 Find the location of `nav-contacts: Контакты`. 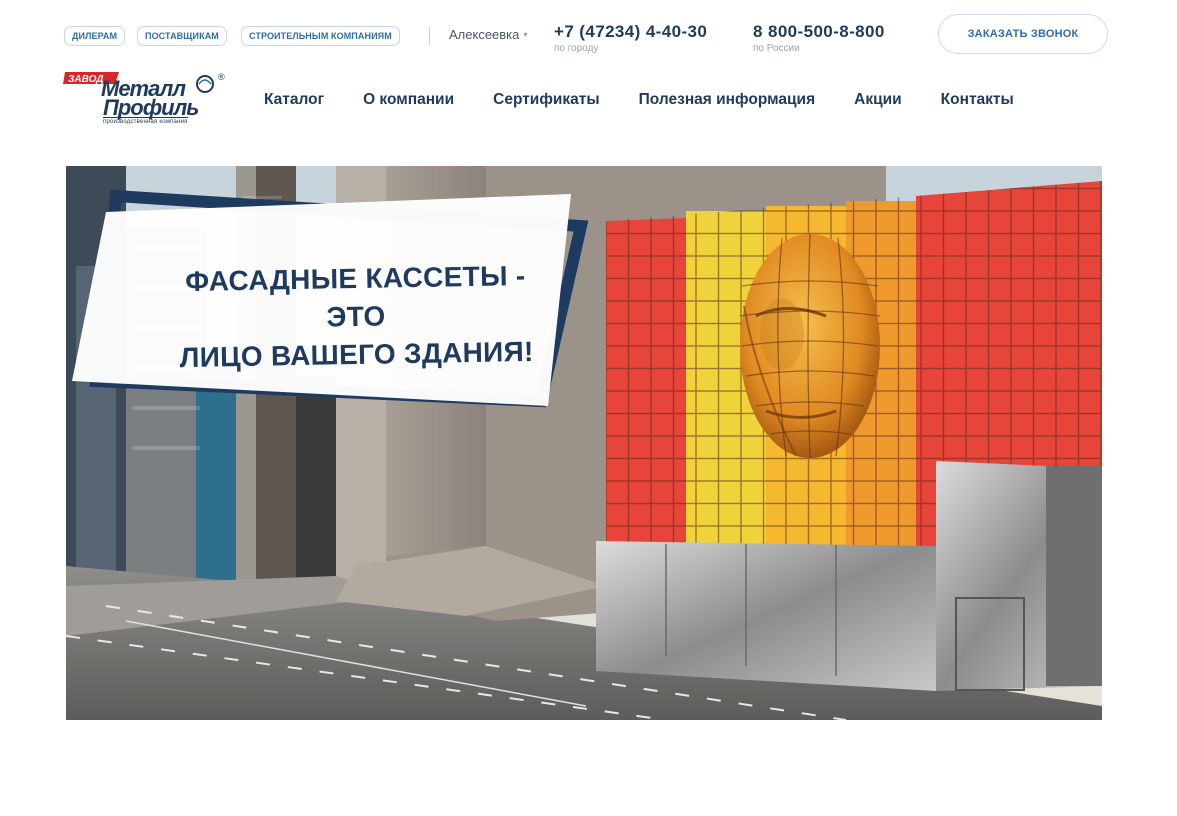

nav-contacts: Контакты is located at coordinates (977, 100).